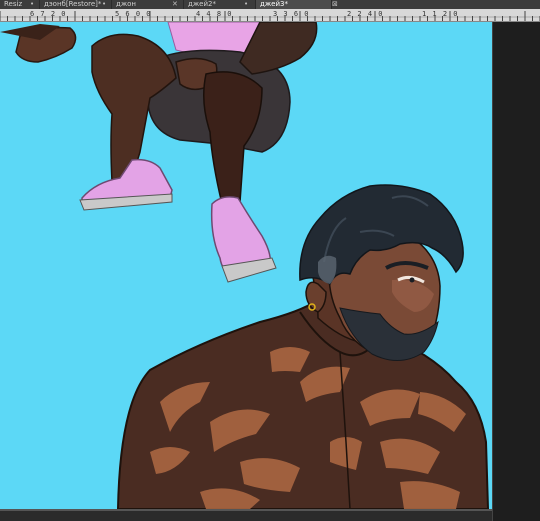 Image resolution: width=540 pixels, height=521 pixels. I want to click on ruler-label: 1 1 2 0, so click(440, 14).